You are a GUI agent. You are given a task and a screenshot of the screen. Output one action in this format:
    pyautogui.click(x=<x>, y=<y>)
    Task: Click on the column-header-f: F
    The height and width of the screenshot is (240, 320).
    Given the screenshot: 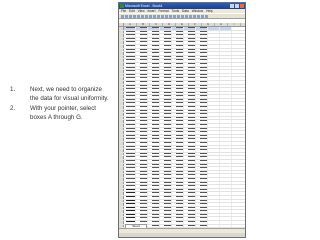 What is the action you would take?
    pyautogui.click(x=195, y=24)
    